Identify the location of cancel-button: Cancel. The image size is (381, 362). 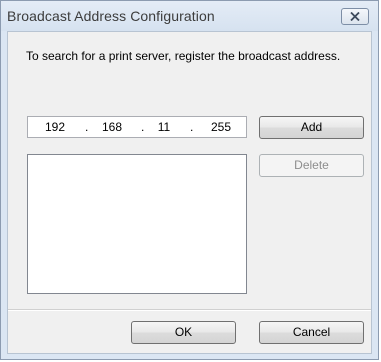
(311, 332).